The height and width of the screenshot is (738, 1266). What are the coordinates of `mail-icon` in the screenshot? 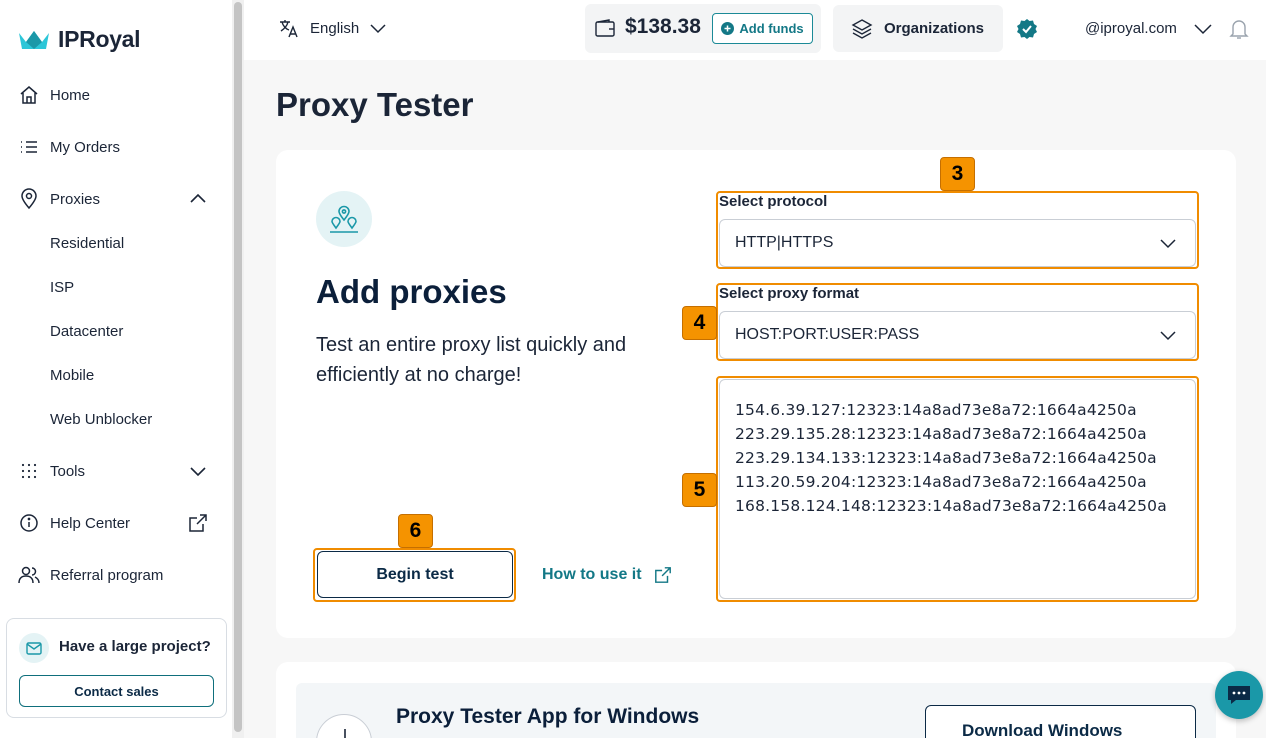 It's located at (34, 648).